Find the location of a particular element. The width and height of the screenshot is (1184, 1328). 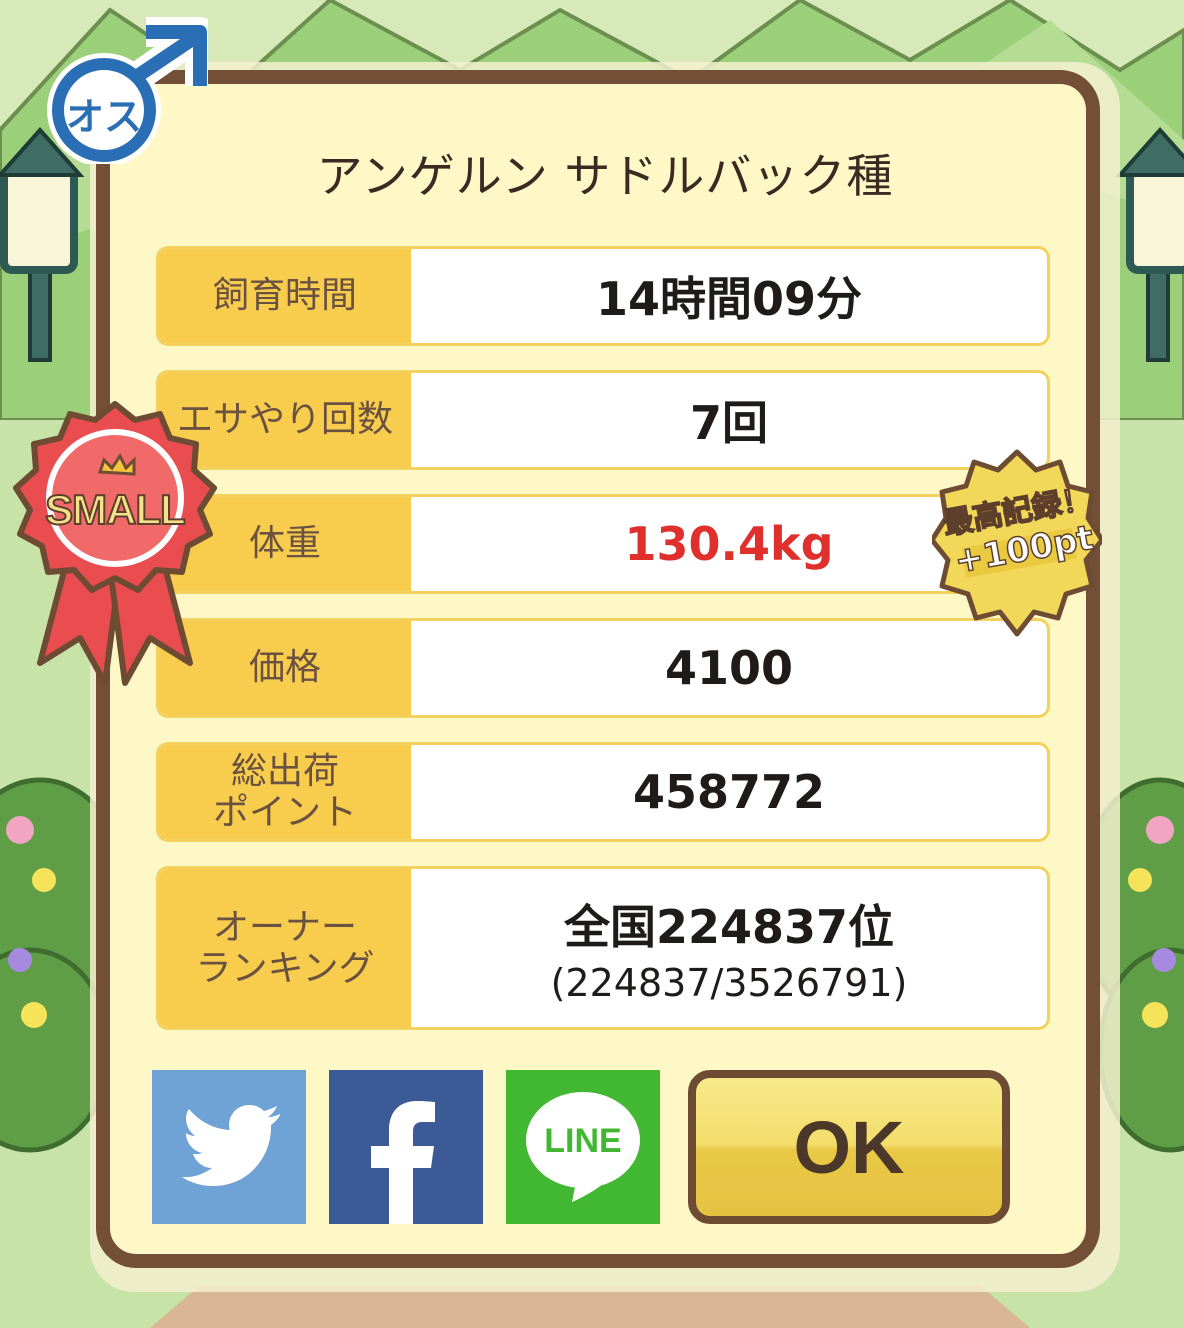

twitter-bird-icon is located at coordinates (231, 1145).